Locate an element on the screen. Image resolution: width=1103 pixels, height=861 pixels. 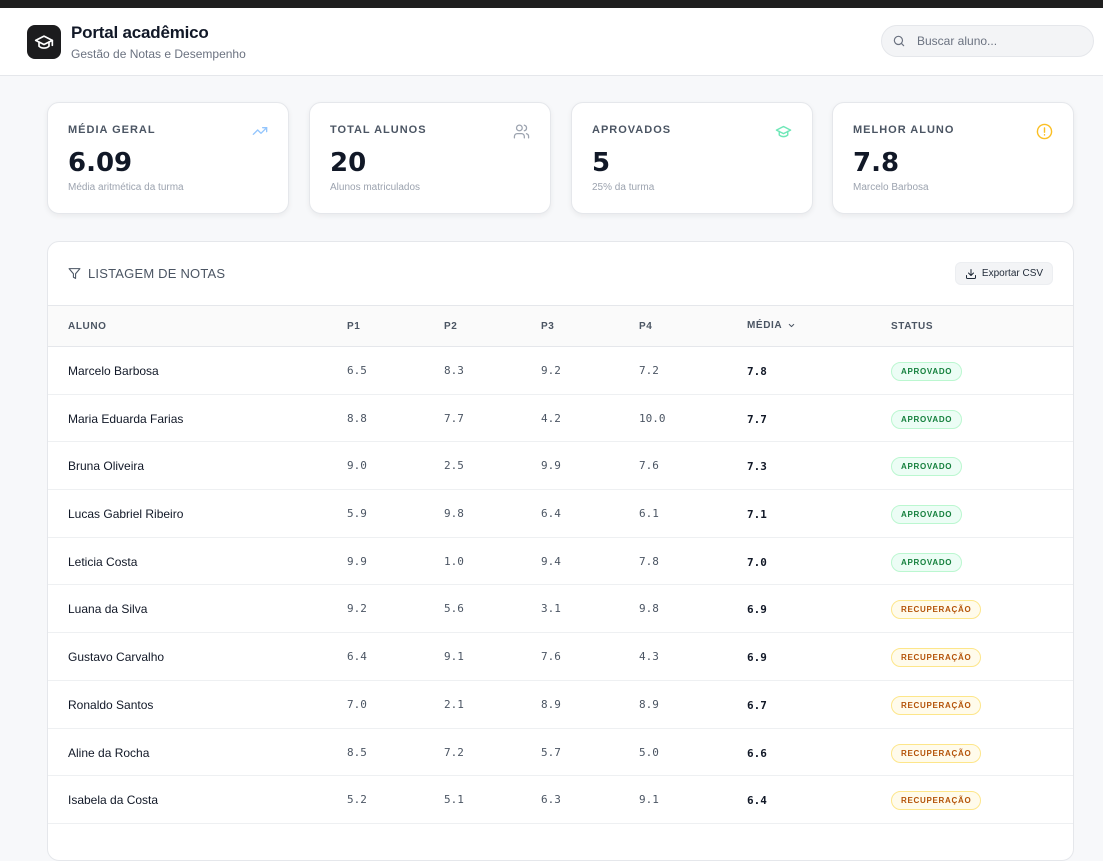
table-row: Marcelo Barbosa 6.5 8.3 9.2 7.2 7.8 APROVADO is located at coordinates (560, 371).